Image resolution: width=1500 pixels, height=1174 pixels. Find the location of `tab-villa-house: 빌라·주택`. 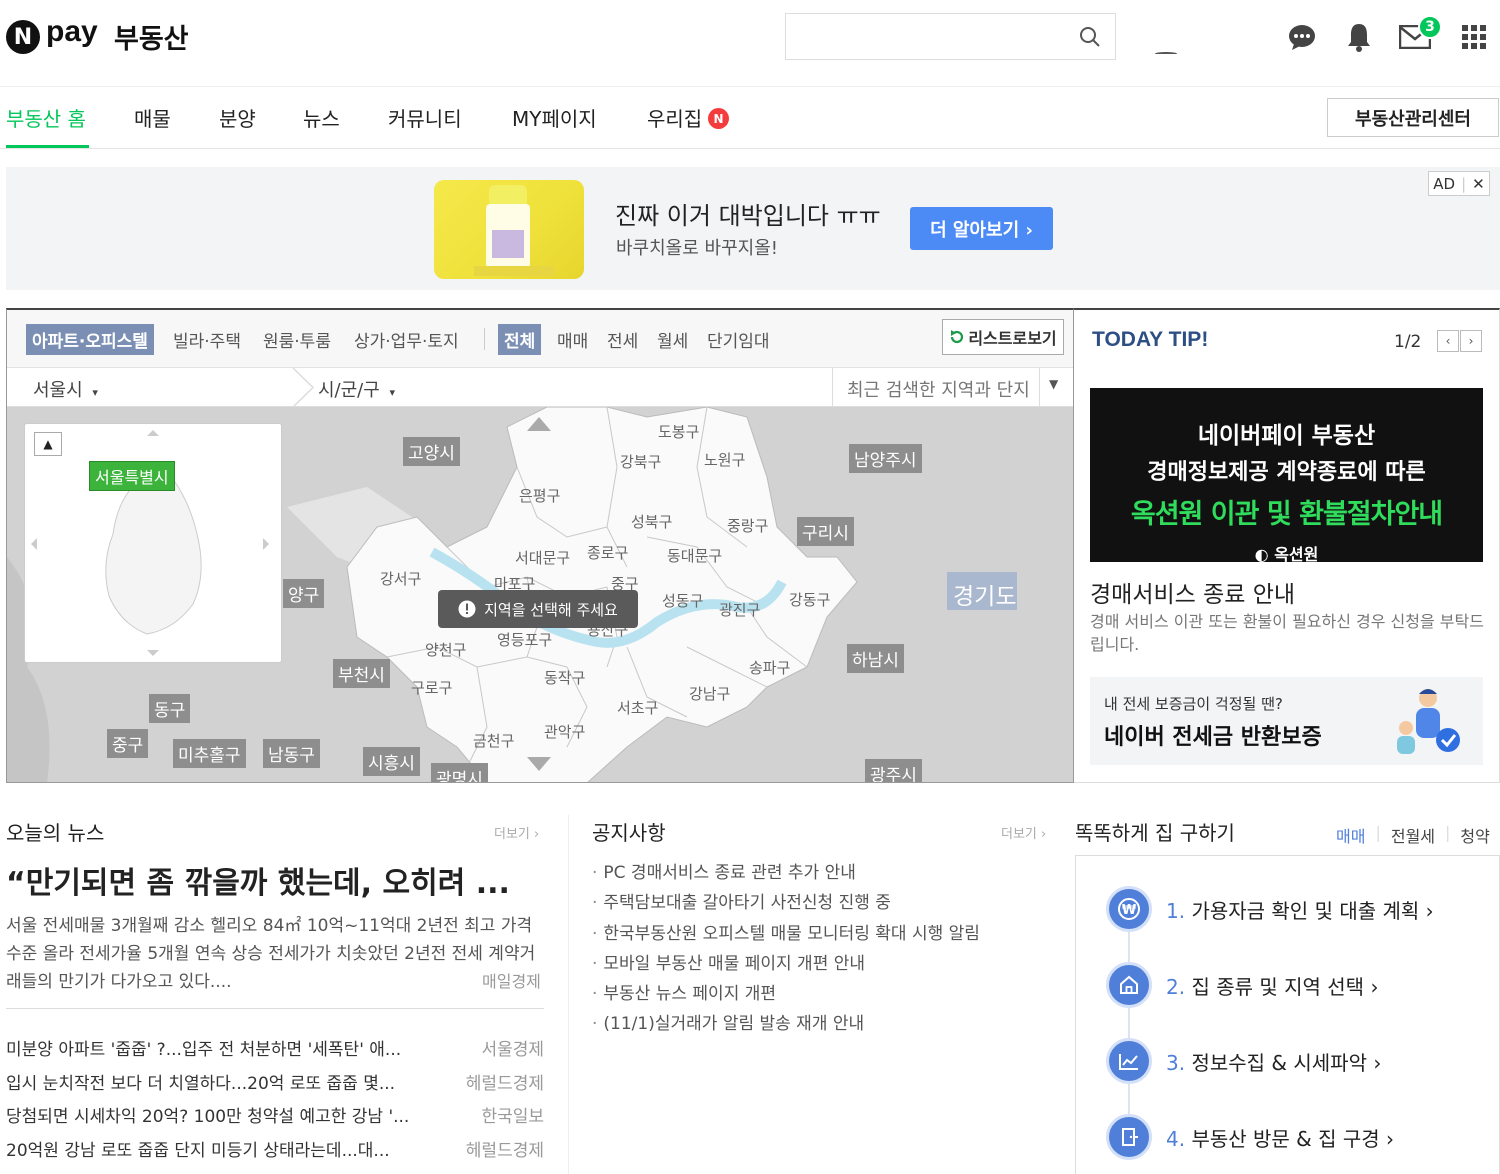

tab-villa-house: 빌라·주택 is located at coordinates (207, 339).